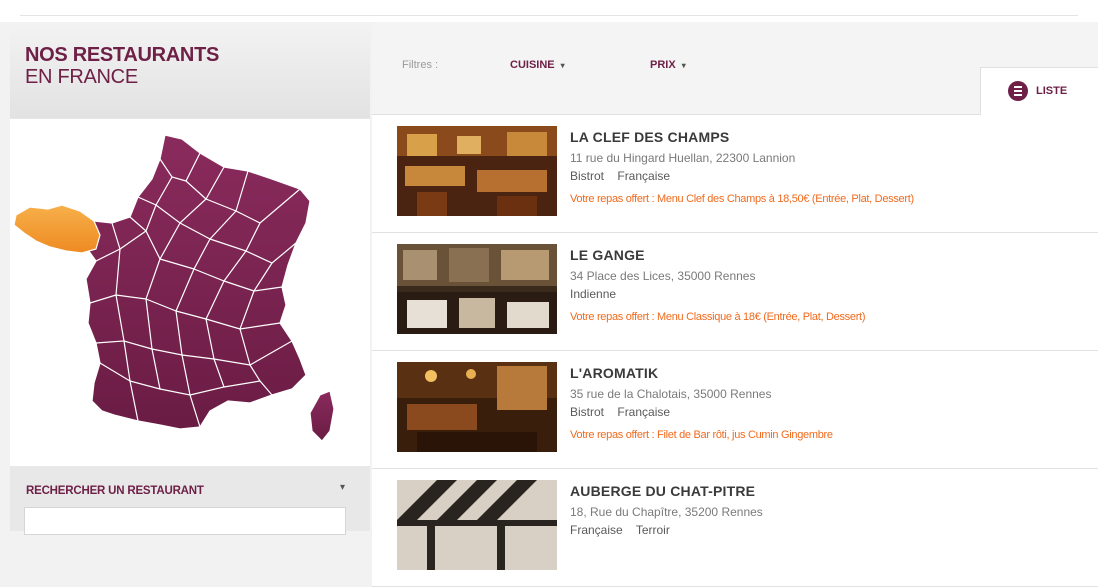 This screenshot has width=1098, height=587. Describe the element at coordinates (190, 500) in the screenshot. I see `search-panel: RECHERCHER UN RESTAURANT ▾` at that location.